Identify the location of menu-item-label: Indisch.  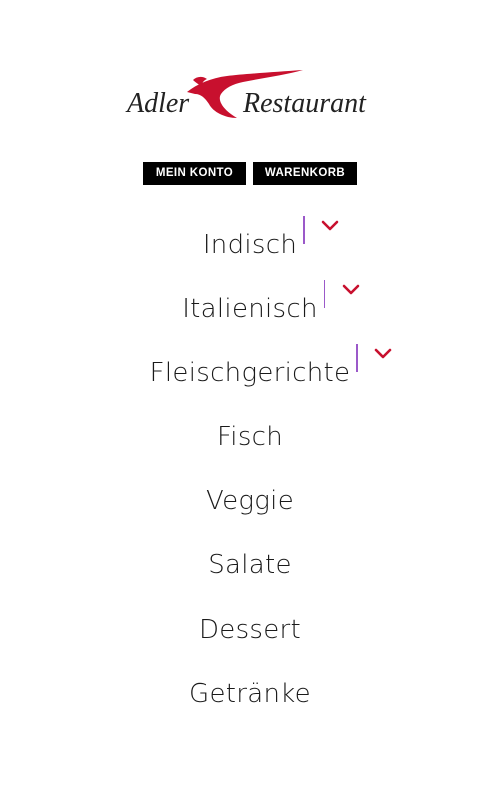
(250, 245).